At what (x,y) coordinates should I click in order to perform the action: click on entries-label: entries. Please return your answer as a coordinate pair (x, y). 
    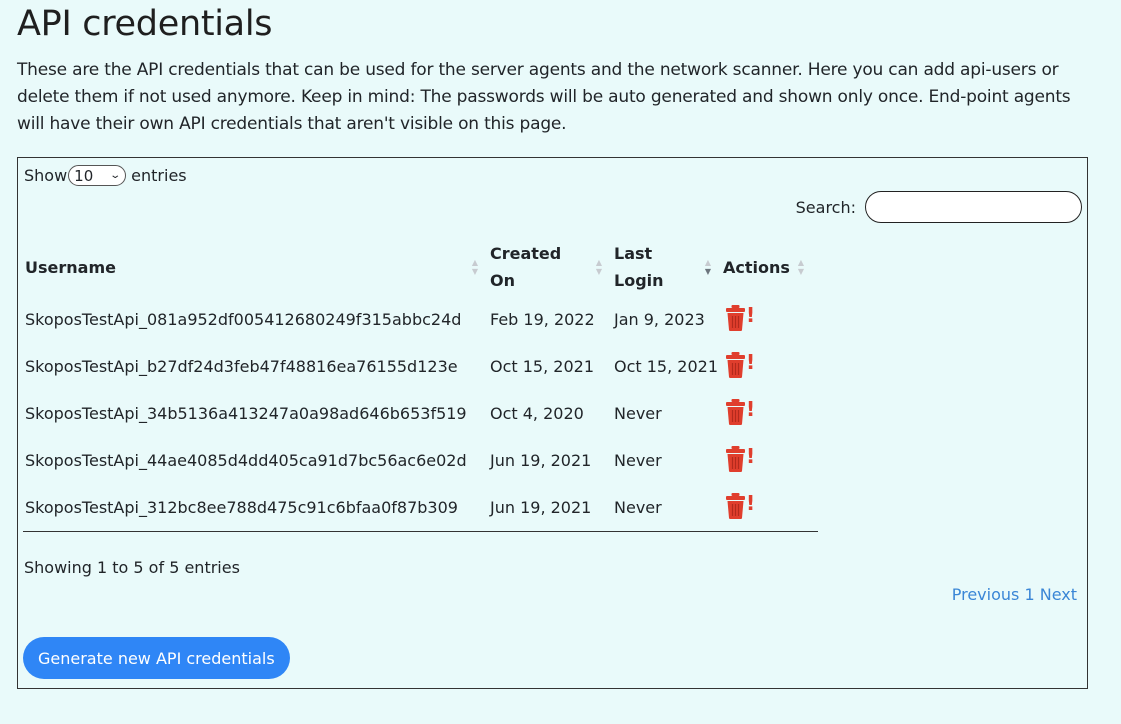
    Looking at the image, I should click on (159, 175).